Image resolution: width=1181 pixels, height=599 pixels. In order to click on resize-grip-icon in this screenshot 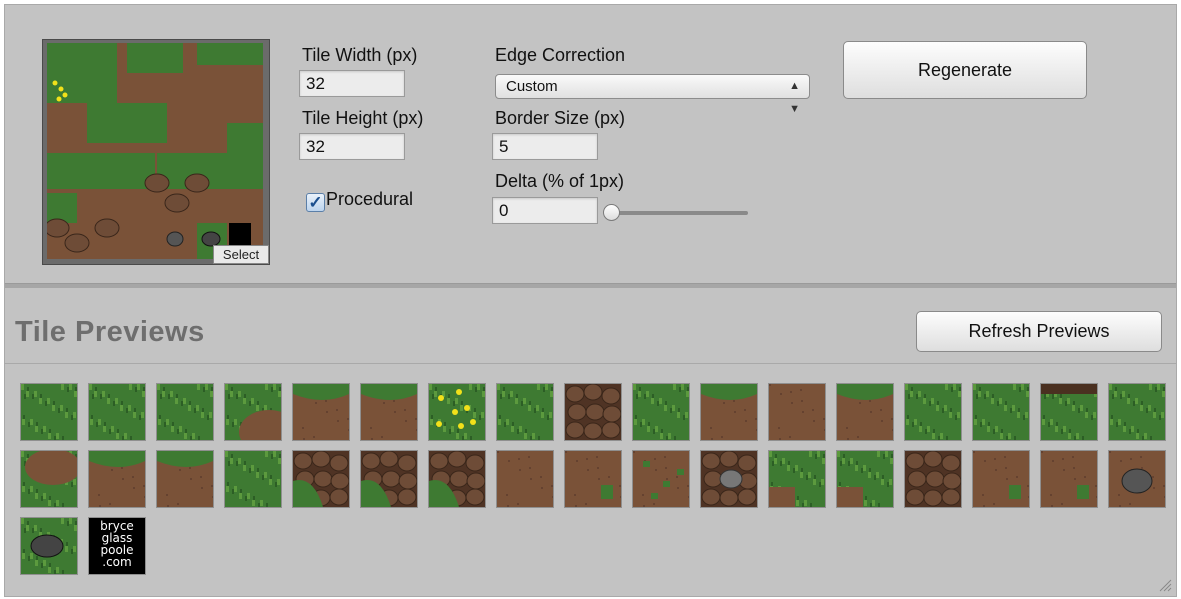, I will do `click(1165, 585)`.